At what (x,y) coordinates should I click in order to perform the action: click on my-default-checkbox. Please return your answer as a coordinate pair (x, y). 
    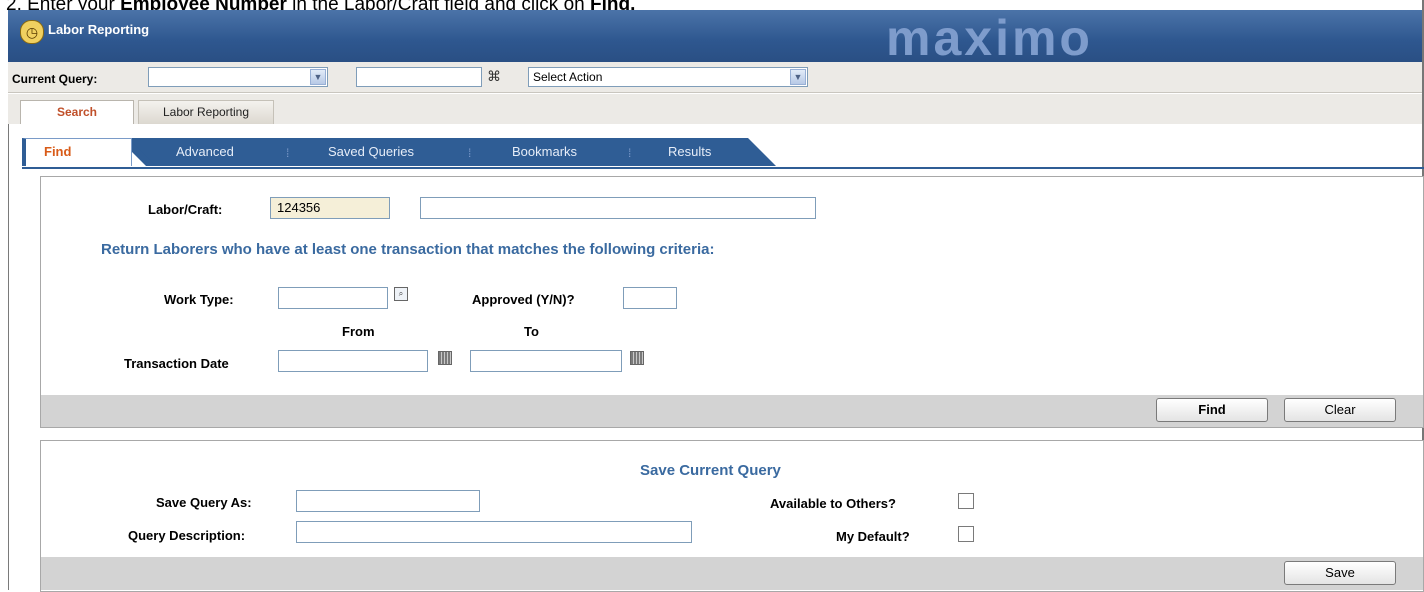
    Looking at the image, I should click on (966, 534).